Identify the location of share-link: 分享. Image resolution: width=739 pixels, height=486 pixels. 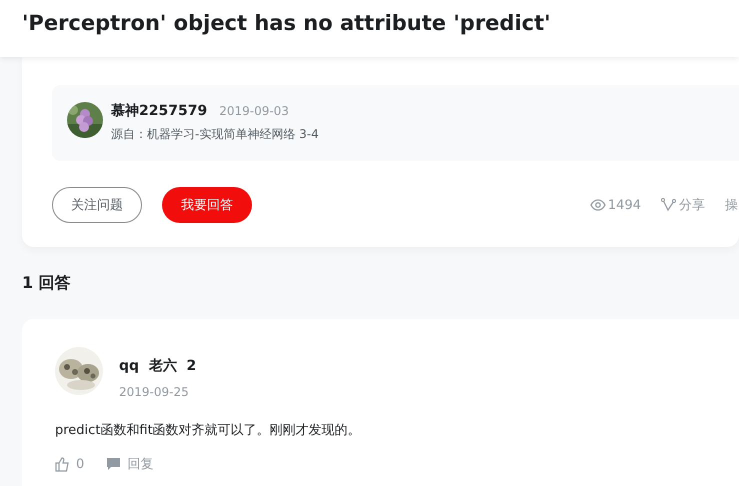
(692, 205).